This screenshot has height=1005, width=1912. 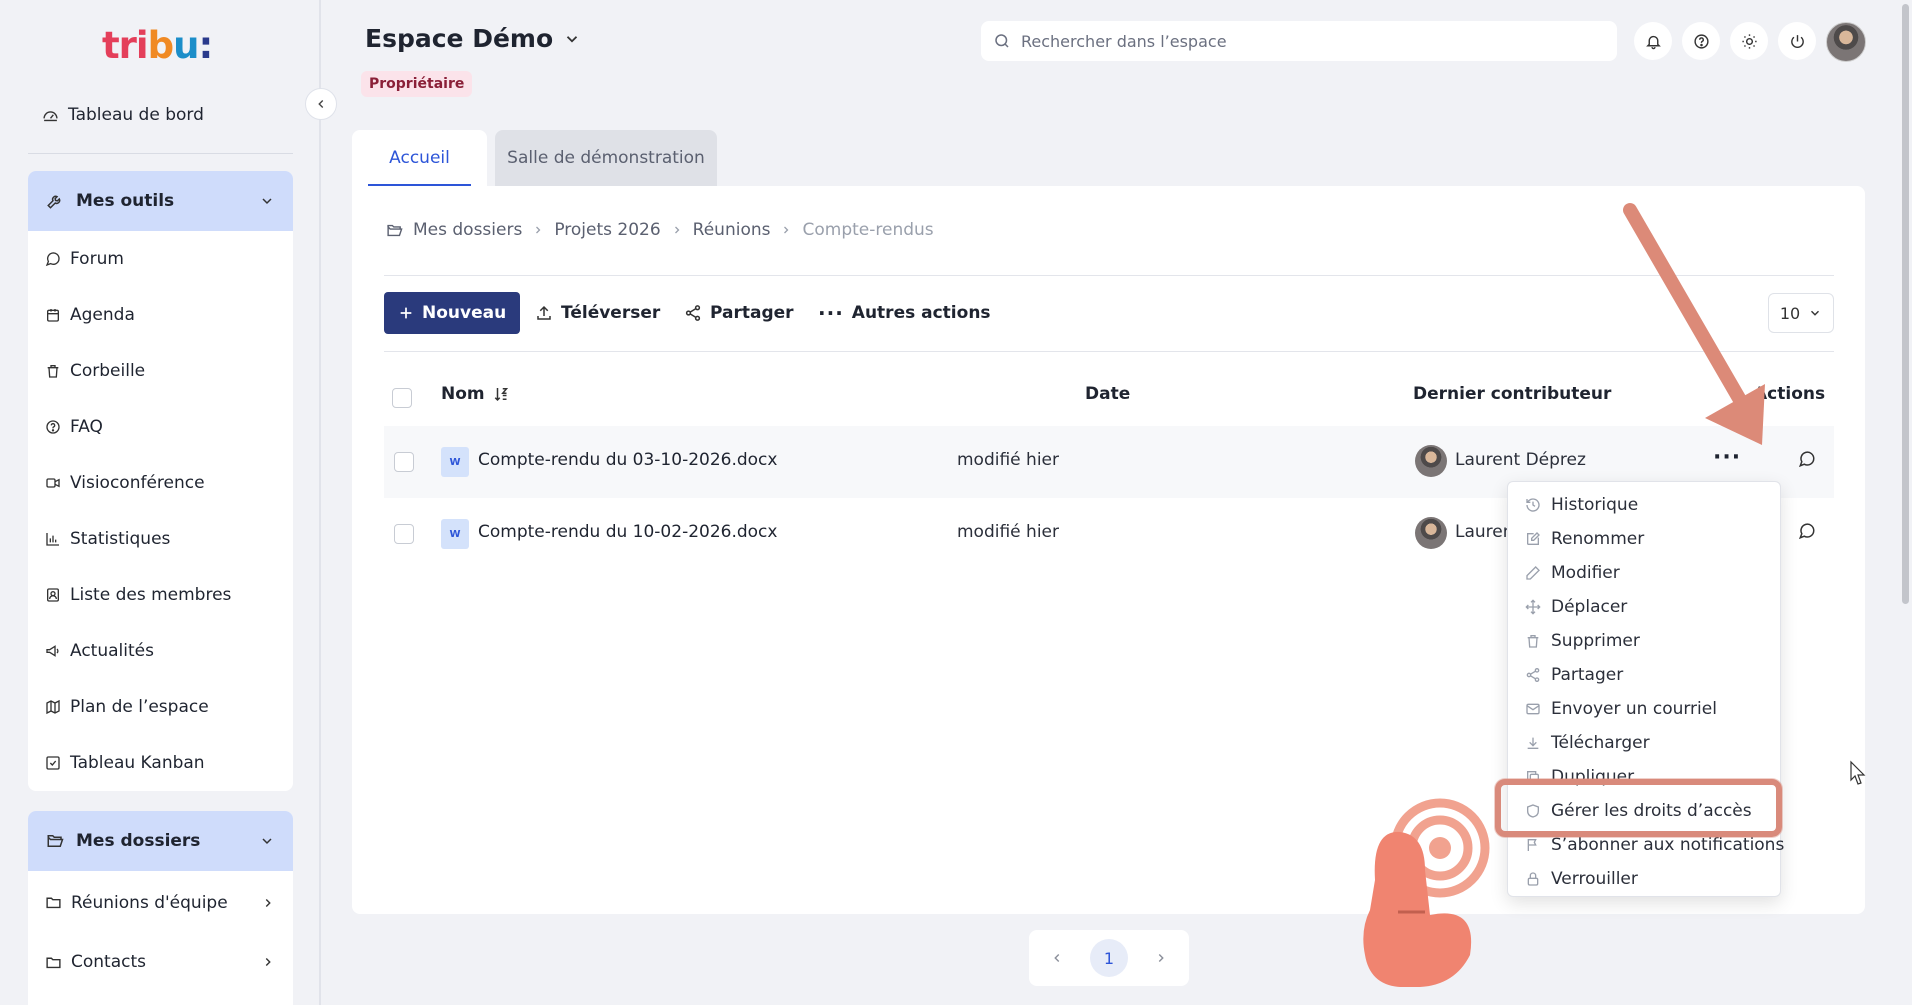 What do you see at coordinates (160, 539) in the screenshot?
I see `sidebar-item-stats: Statistiques` at bounding box center [160, 539].